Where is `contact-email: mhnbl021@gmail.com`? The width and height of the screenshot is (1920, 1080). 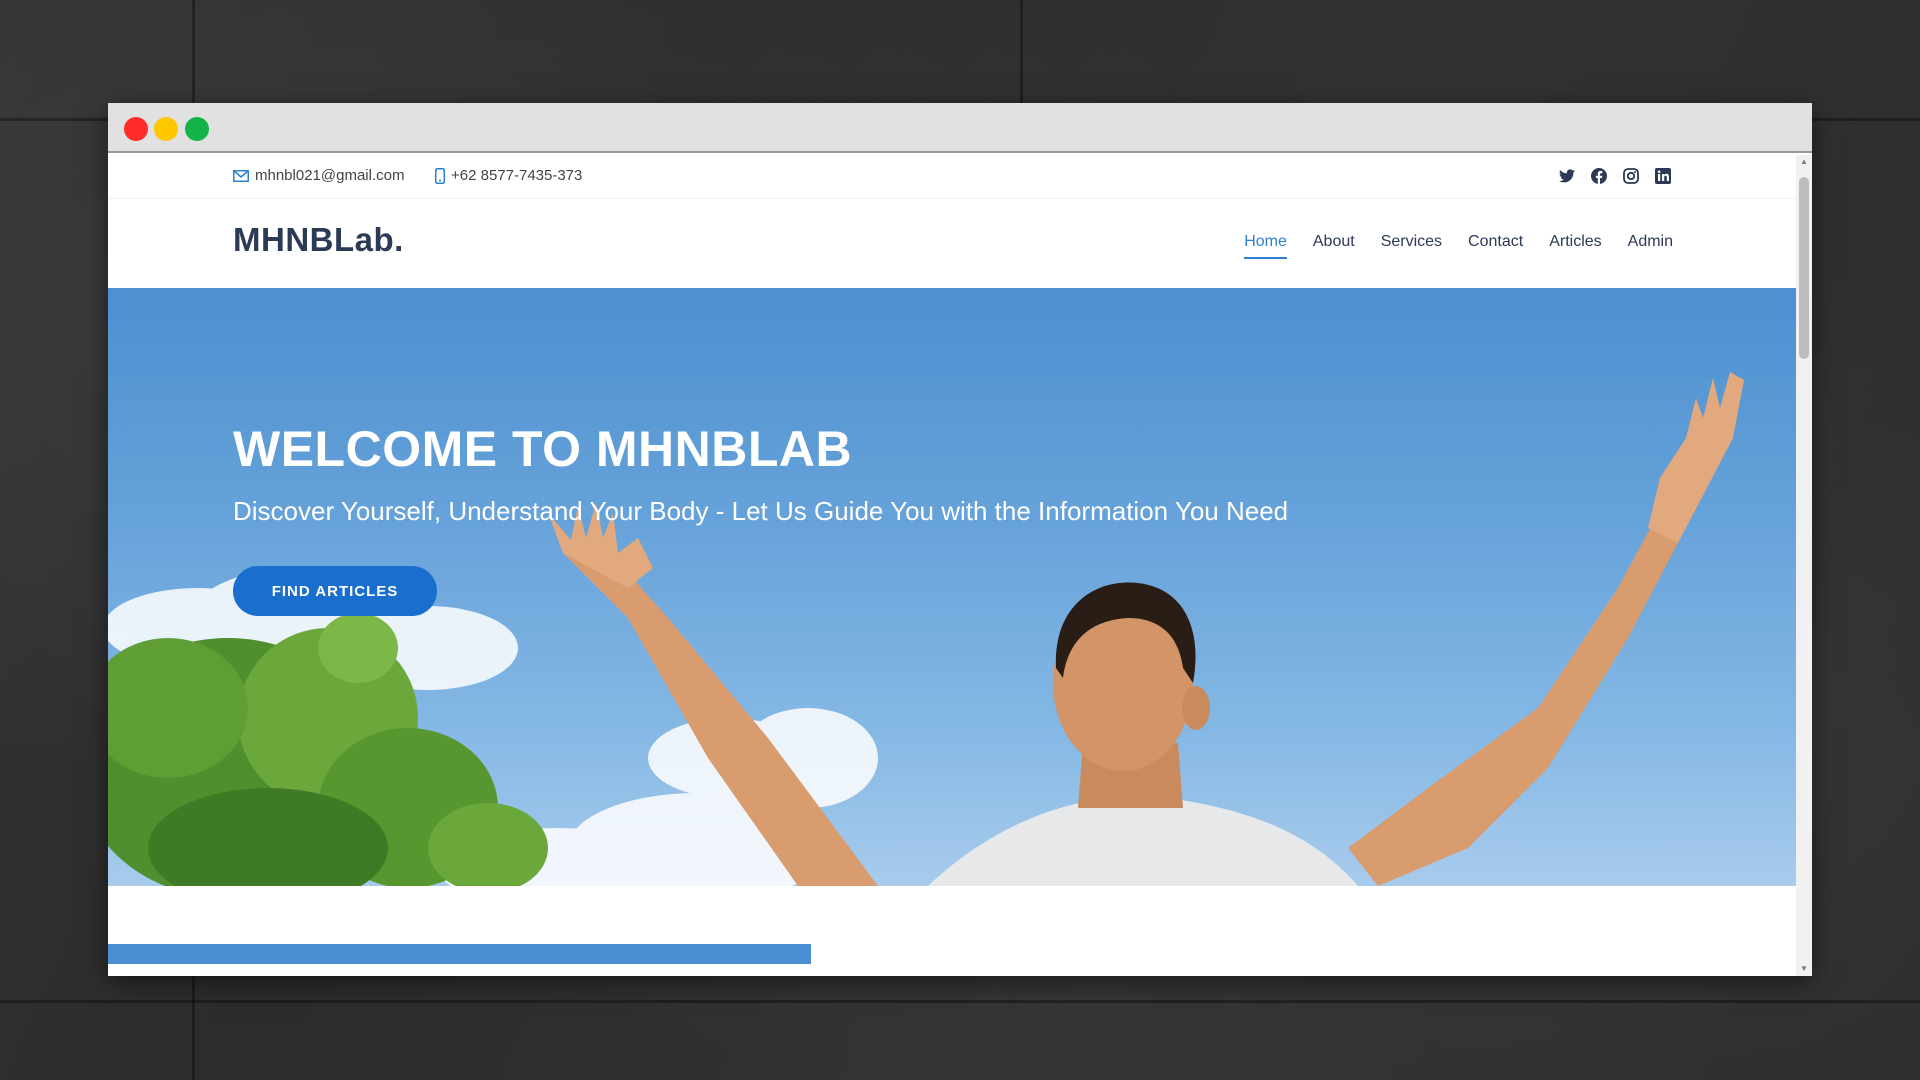
contact-email: mhnbl021@gmail.com is located at coordinates (318, 175).